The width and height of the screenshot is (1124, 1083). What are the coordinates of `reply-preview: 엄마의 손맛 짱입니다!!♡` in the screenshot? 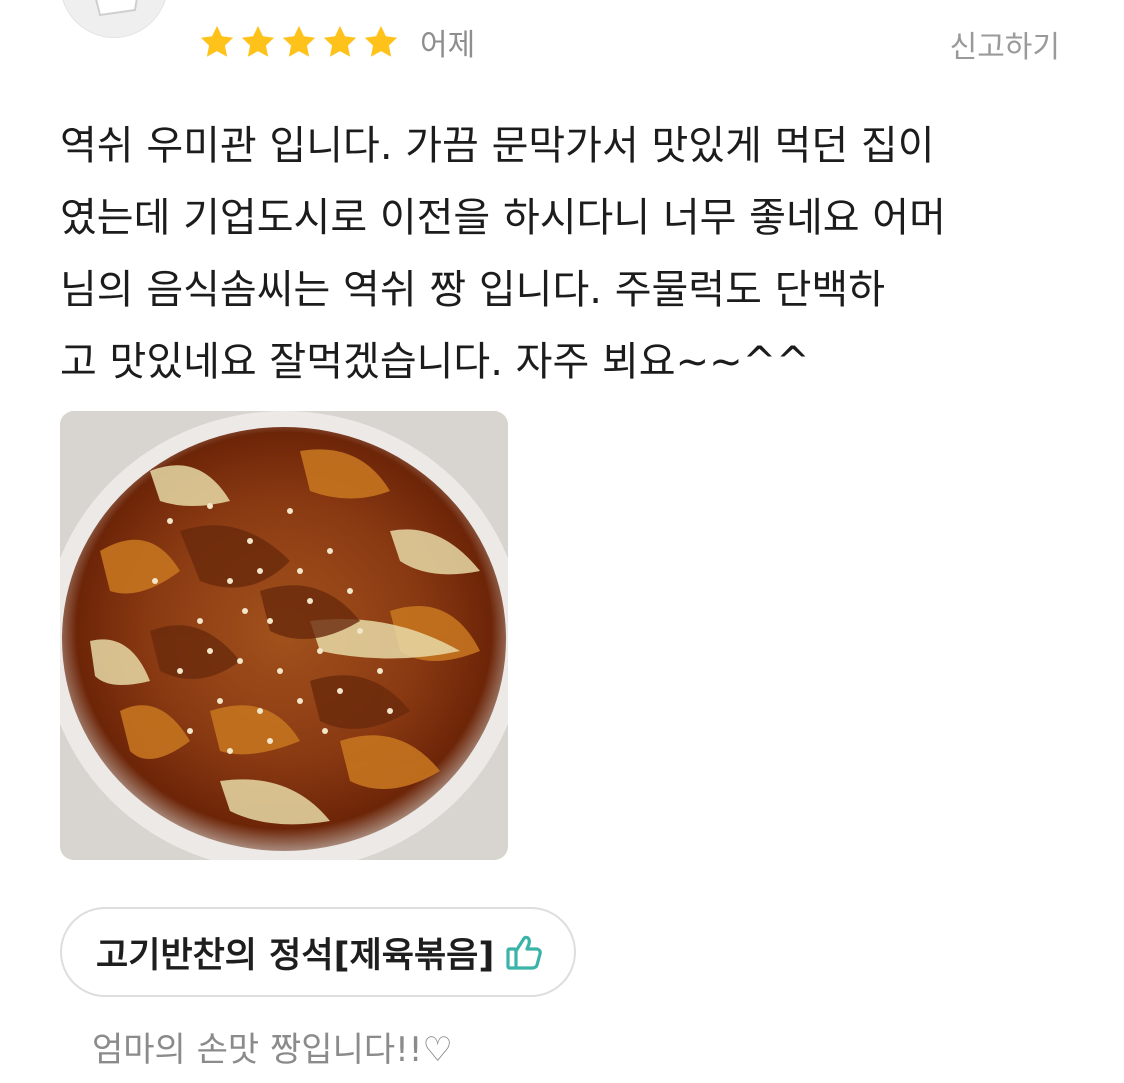 It's located at (272, 1050).